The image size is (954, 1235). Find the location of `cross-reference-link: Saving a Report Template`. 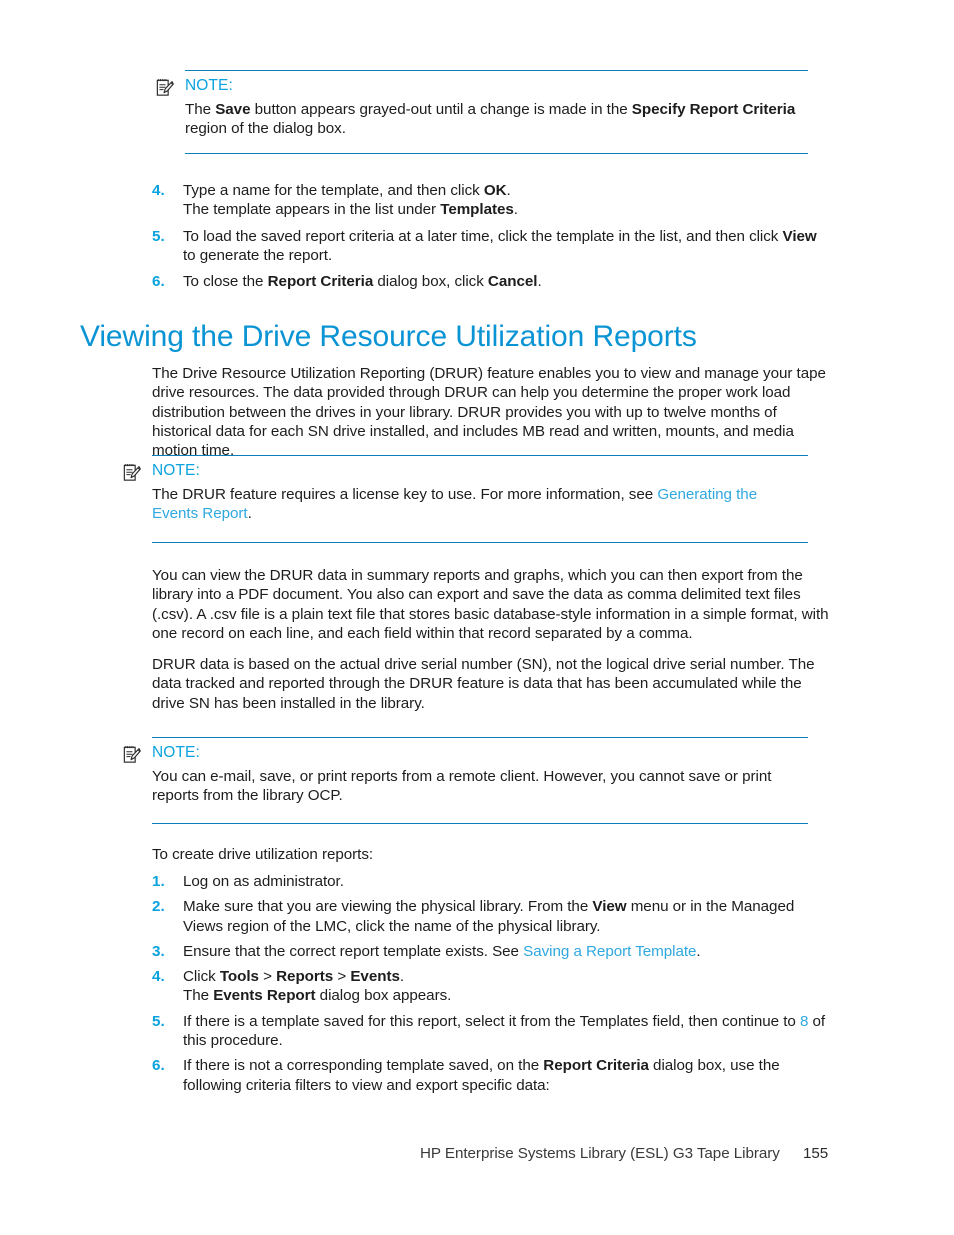

cross-reference-link: Saving a Report Template is located at coordinates (609, 951).